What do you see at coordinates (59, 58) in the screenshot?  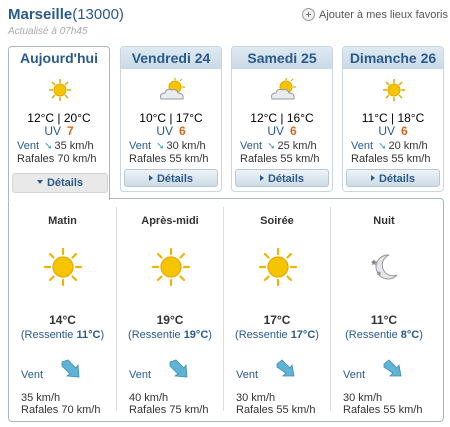 I see `day-title: Aujourd'hui` at bounding box center [59, 58].